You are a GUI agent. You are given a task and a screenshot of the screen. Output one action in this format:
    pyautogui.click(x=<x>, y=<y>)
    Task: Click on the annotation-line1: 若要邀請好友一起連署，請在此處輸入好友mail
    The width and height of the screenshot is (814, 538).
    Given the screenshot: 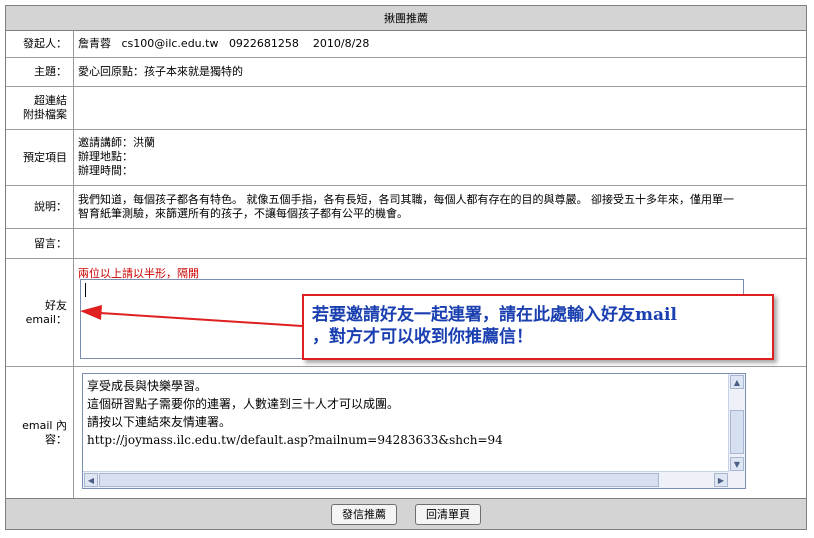 What is the action you would take?
    pyautogui.click(x=494, y=315)
    